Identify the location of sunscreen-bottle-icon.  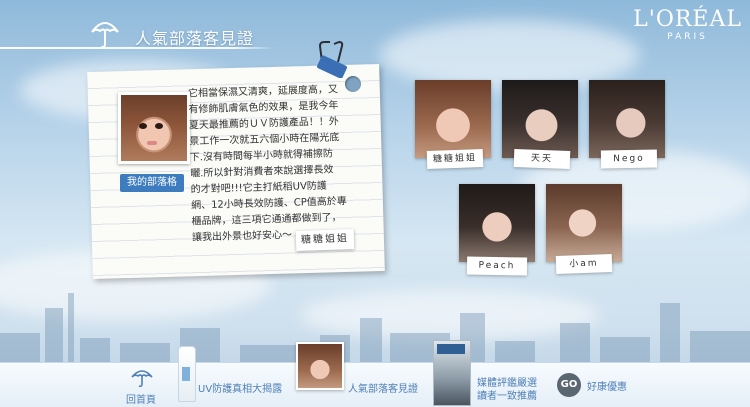
(187, 374).